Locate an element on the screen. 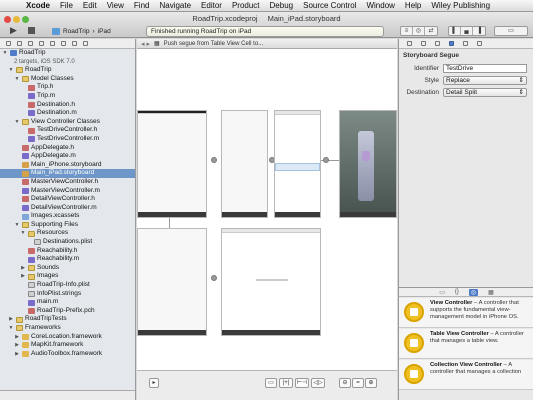 Image resolution: width=533 pixels, height=400 pixels. run-button: ▶ is located at coordinates (15, 30).